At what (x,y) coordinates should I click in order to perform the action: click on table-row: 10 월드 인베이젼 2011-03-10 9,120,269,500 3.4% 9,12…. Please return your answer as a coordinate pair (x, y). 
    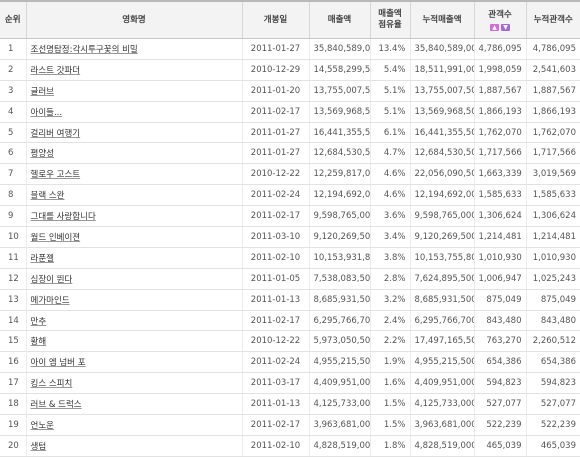
    Looking at the image, I should click on (290, 237).